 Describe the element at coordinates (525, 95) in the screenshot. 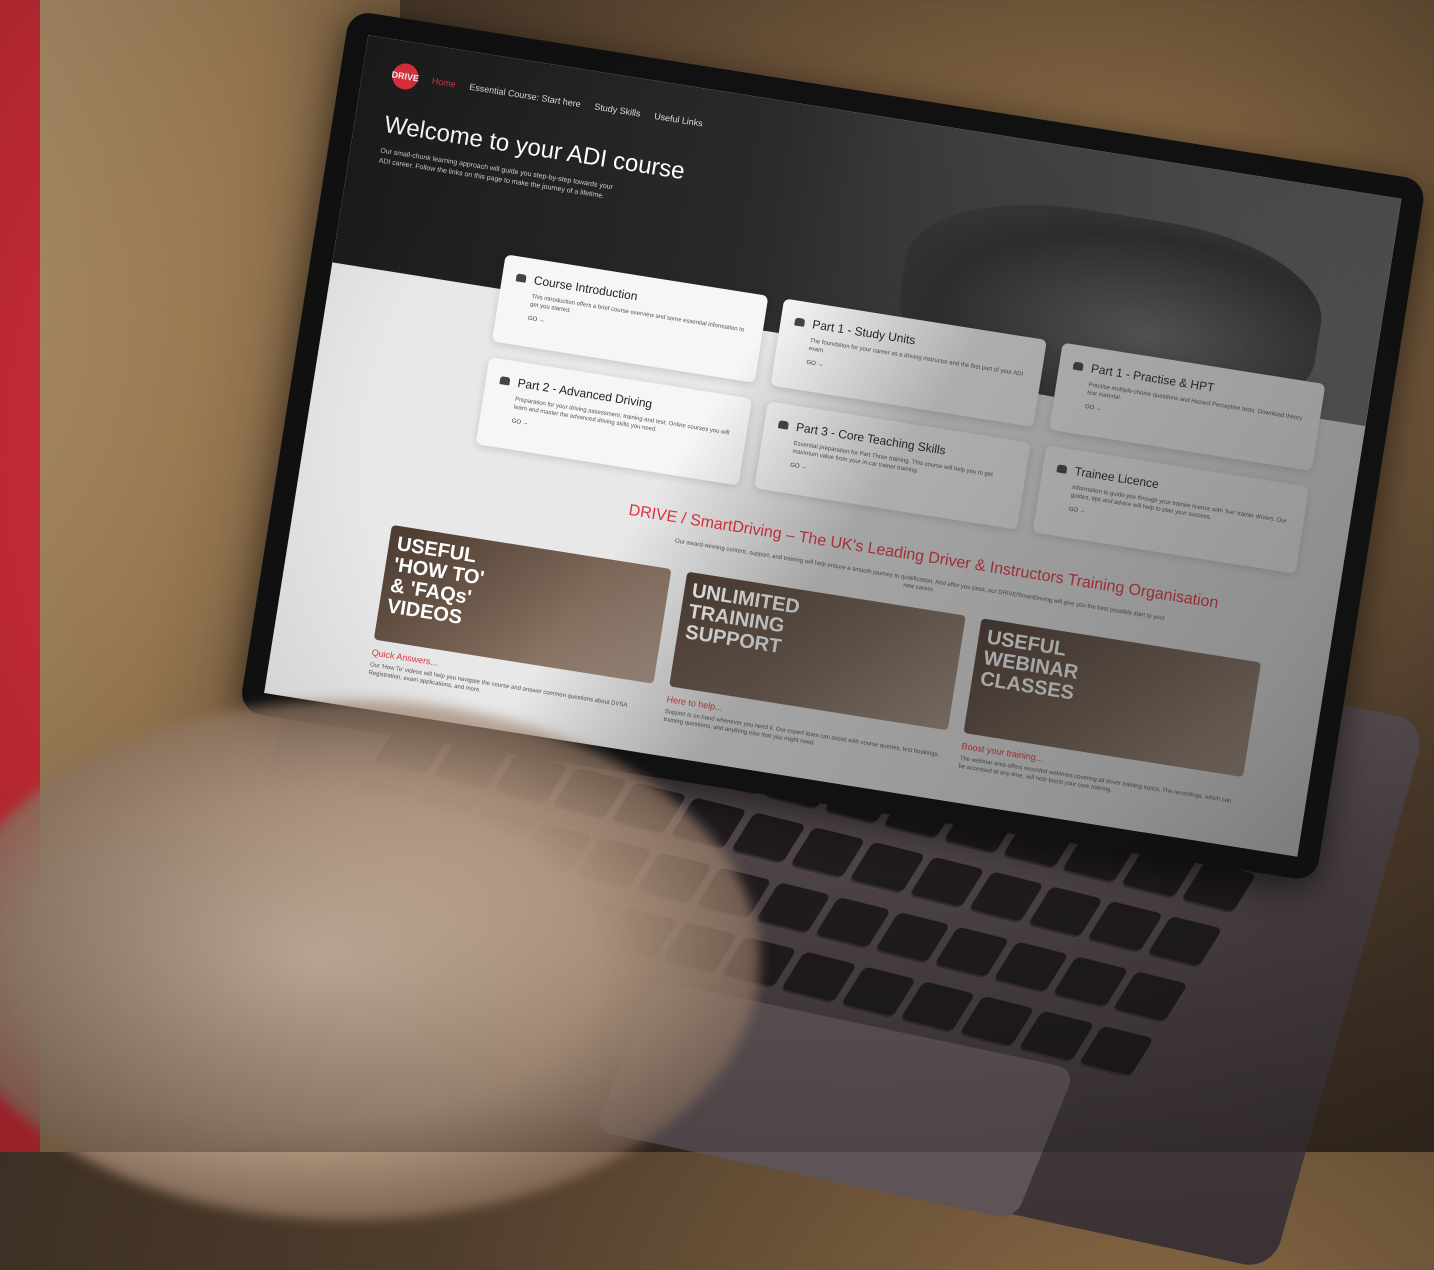

I see `nav-essential-course: Essential Course: Start here` at that location.